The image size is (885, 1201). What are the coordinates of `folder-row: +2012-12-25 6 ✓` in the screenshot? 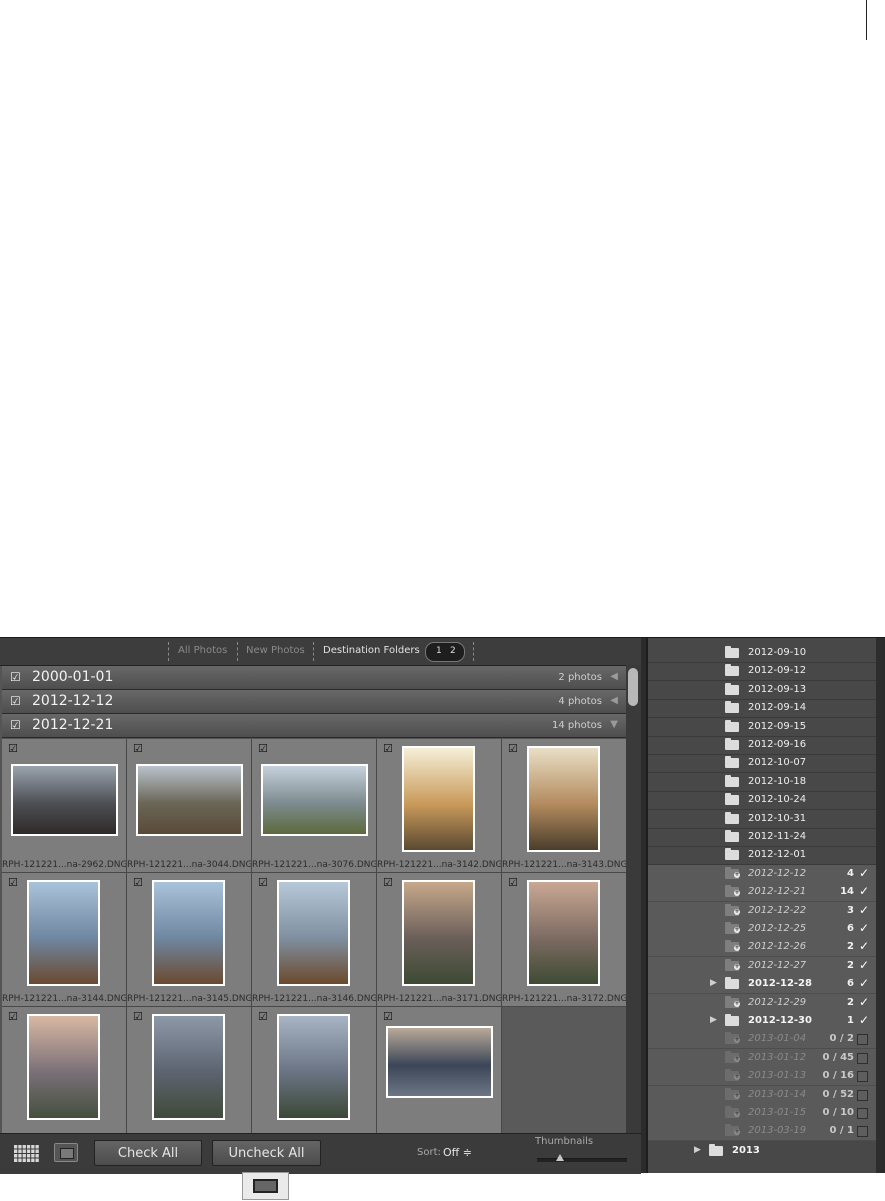 It's located at (762, 929).